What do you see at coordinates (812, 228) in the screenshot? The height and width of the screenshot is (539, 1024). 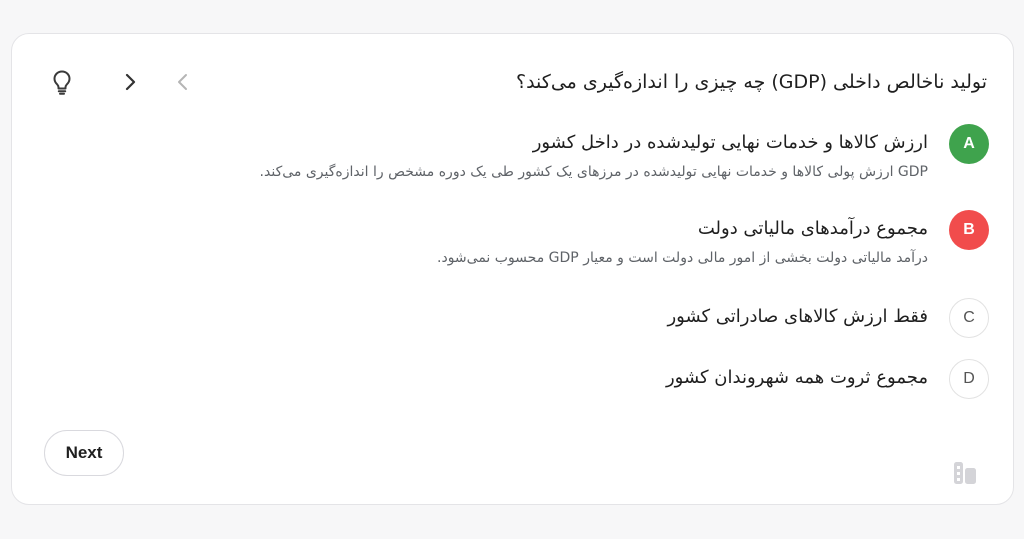 I see `option-b-text: مجموع درآمدهای مالیاتی دولت` at bounding box center [812, 228].